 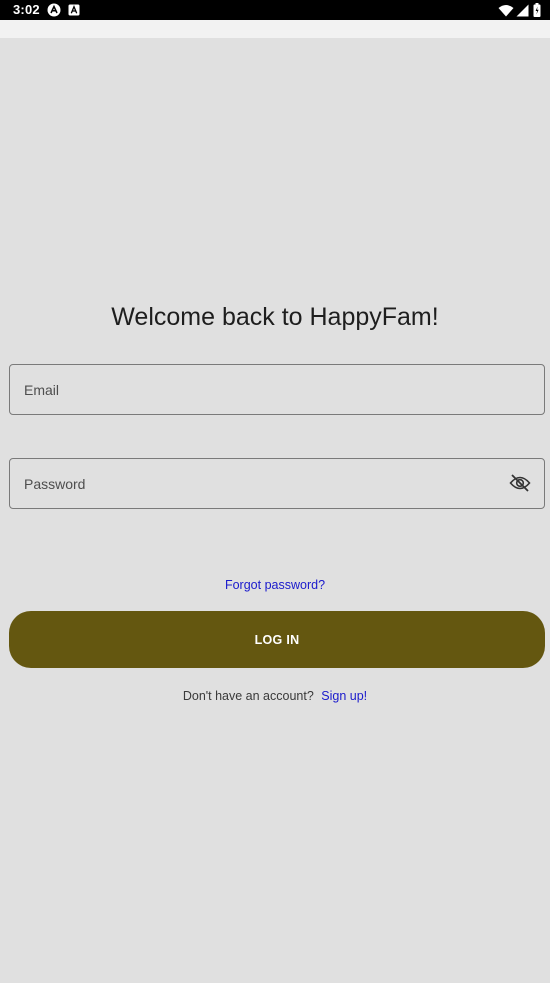 What do you see at coordinates (275, 10) in the screenshot?
I see `status-bar: 3:02` at bounding box center [275, 10].